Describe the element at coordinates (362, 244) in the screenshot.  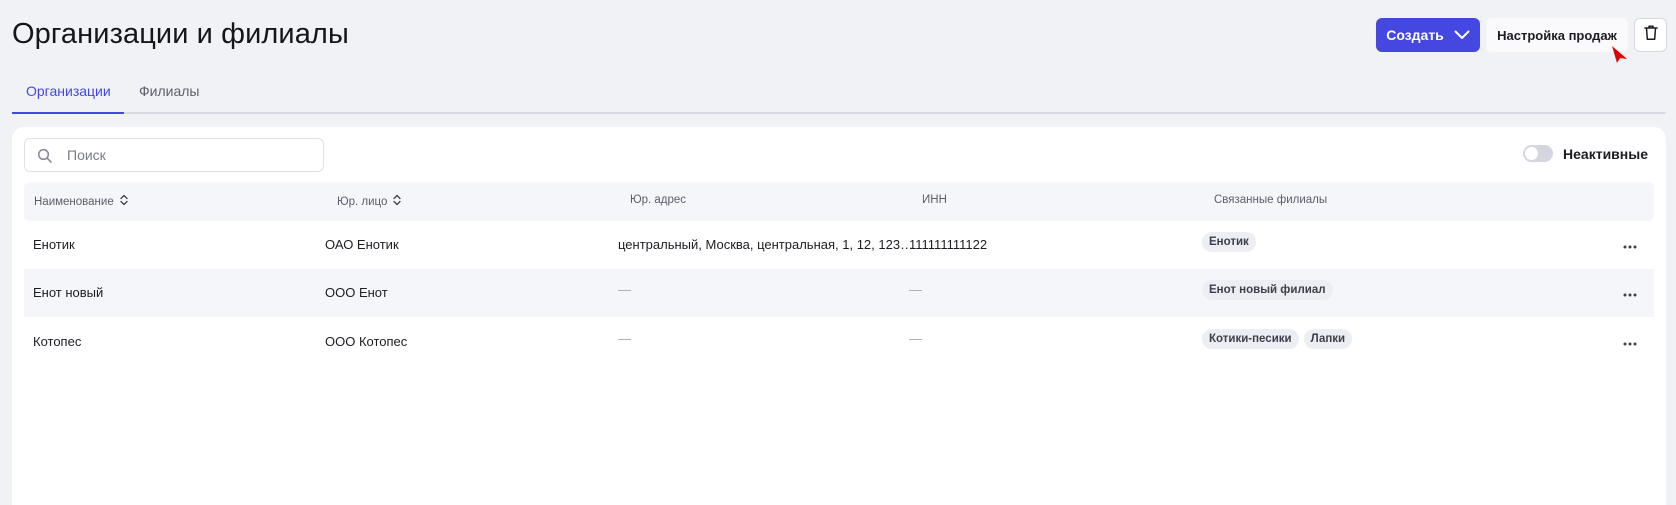
I see `cell-legal-entity: ОАО Енотик` at that location.